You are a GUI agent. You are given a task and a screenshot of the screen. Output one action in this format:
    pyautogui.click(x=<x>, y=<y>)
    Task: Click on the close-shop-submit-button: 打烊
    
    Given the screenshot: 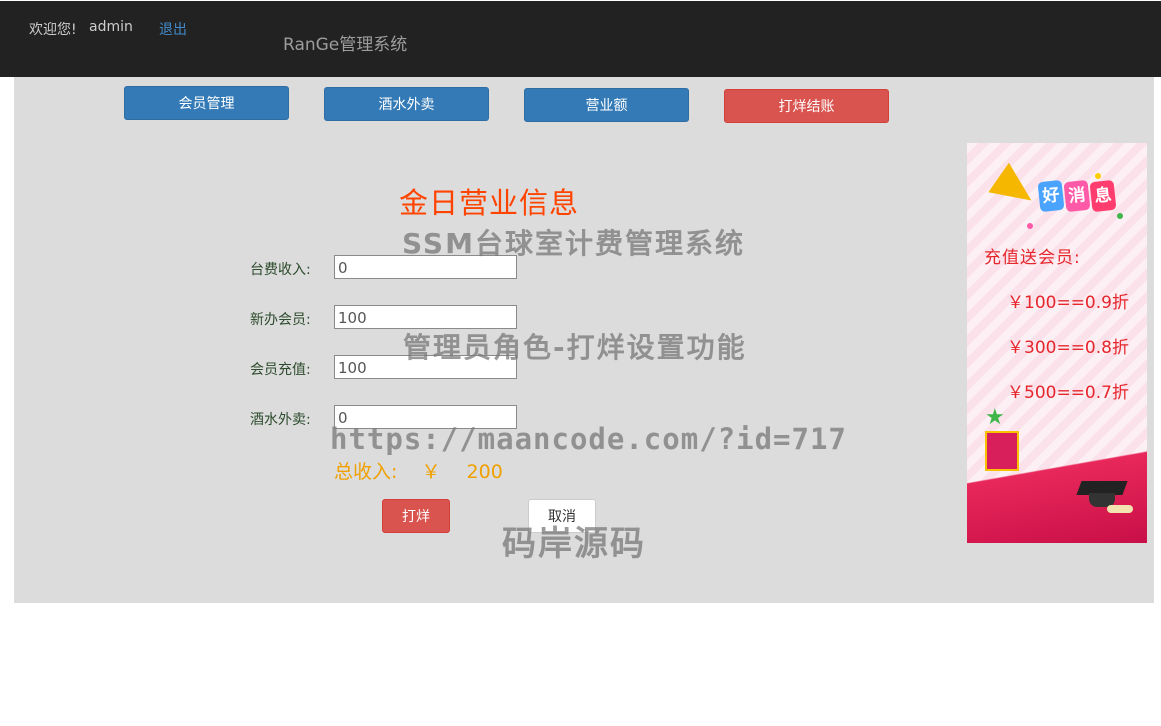 What is the action you would take?
    pyautogui.click(x=416, y=516)
    